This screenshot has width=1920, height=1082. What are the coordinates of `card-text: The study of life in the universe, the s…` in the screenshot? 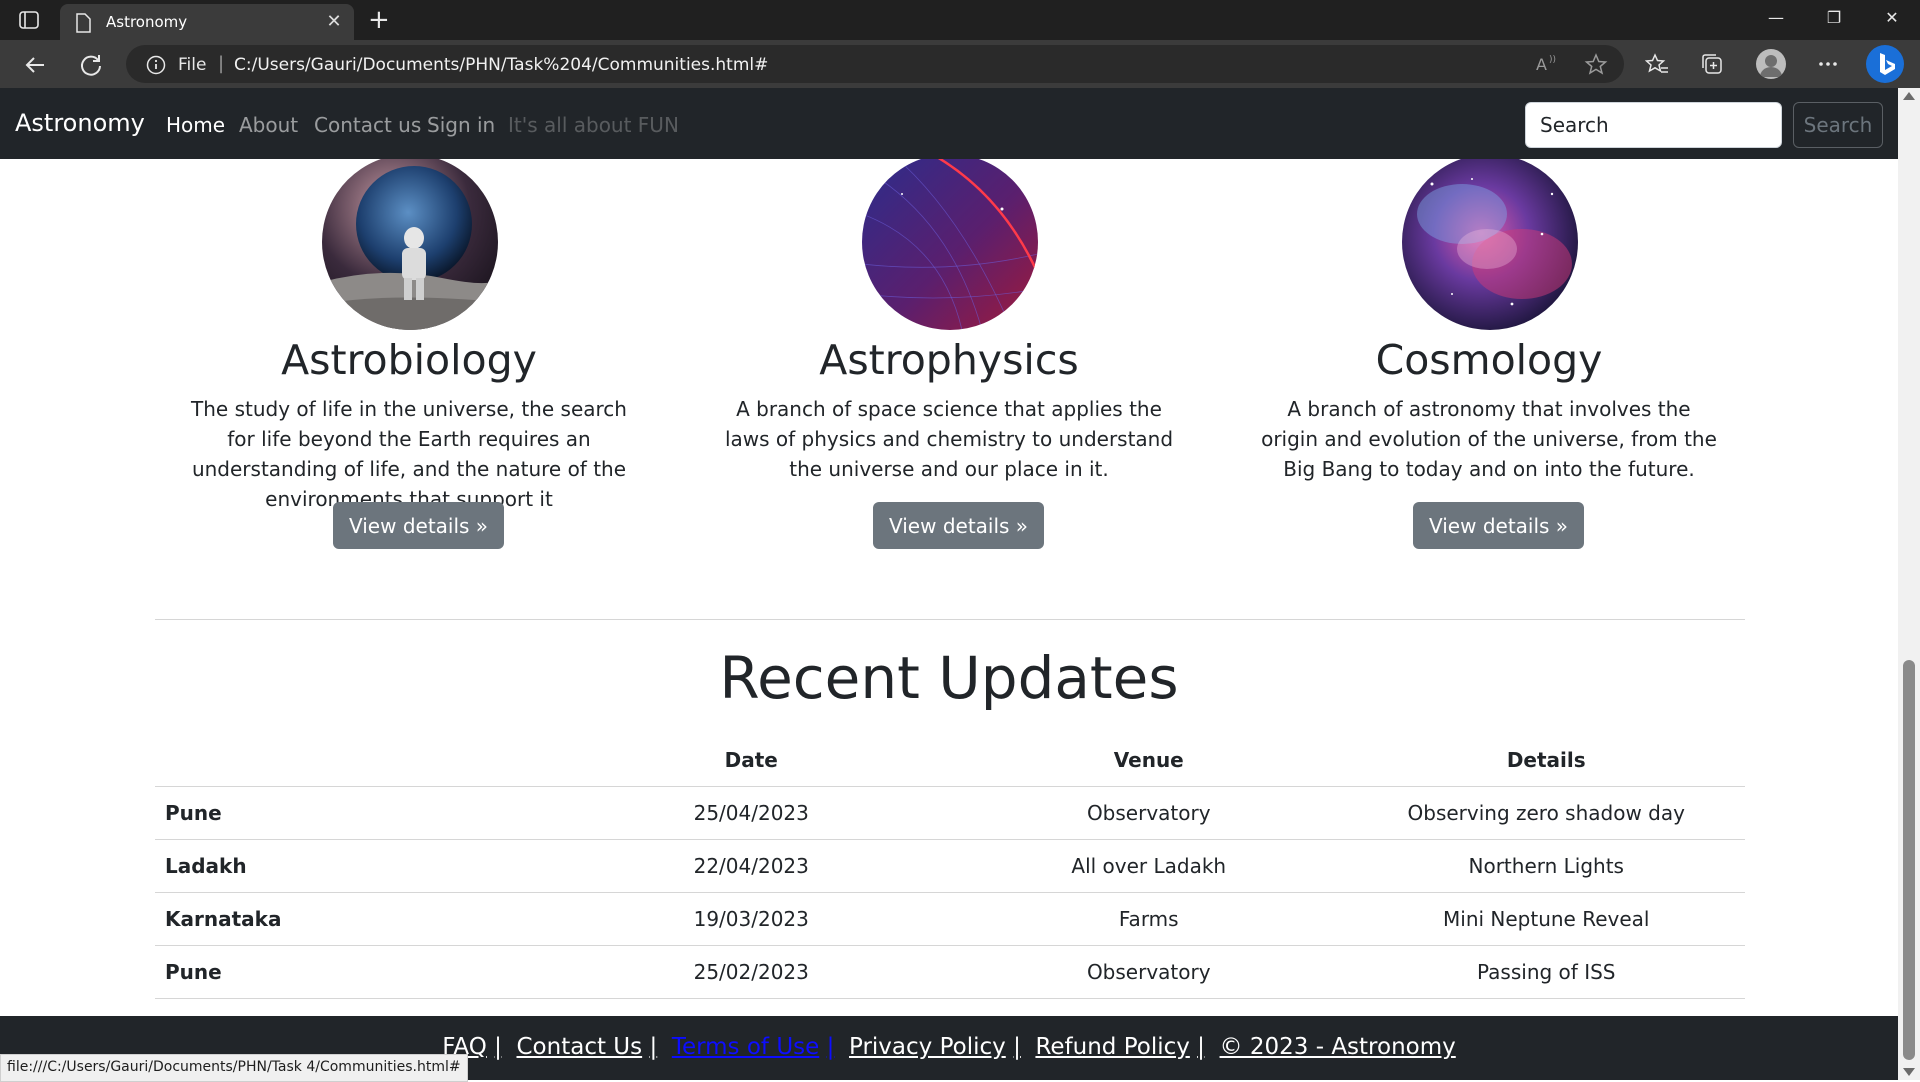 It's located at (409, 454).